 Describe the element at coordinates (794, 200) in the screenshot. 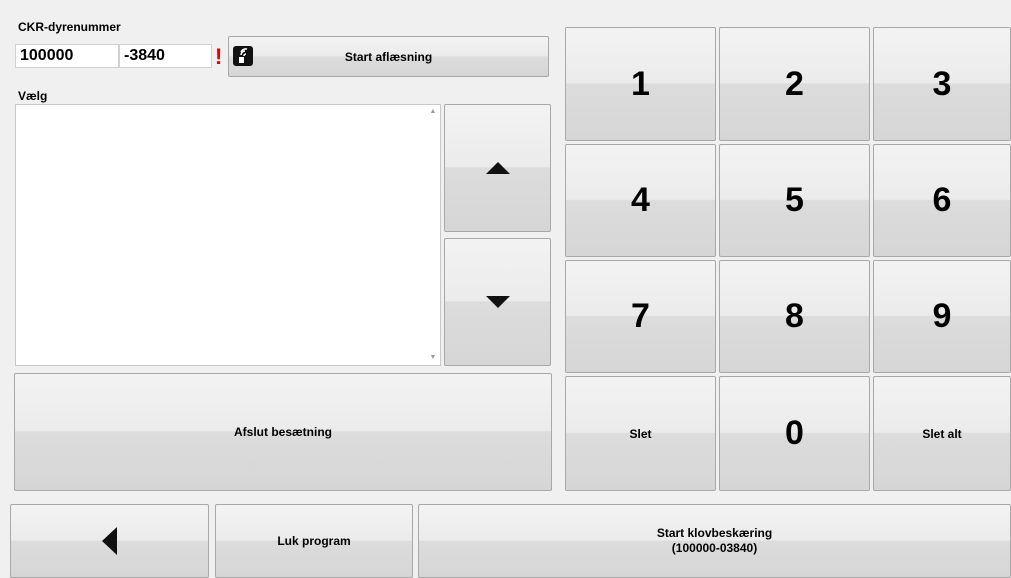

I see `keypad-key-5: 5` at that location.